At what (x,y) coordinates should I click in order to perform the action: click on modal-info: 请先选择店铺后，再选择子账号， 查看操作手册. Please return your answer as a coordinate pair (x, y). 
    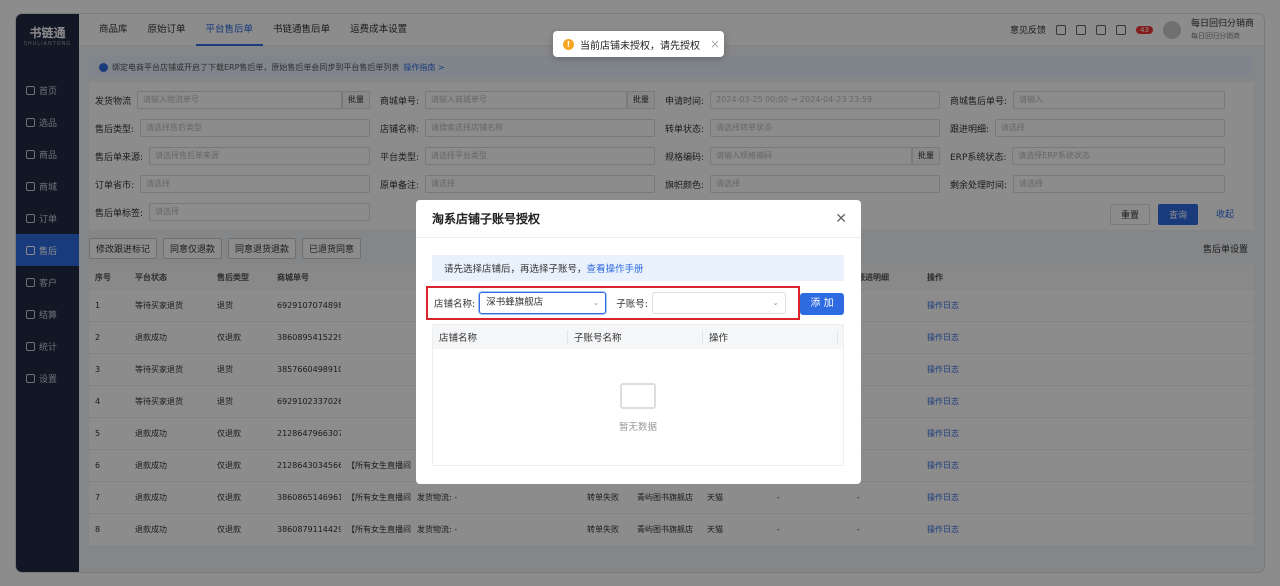
    Looking at the image, I should click on (638, 268).